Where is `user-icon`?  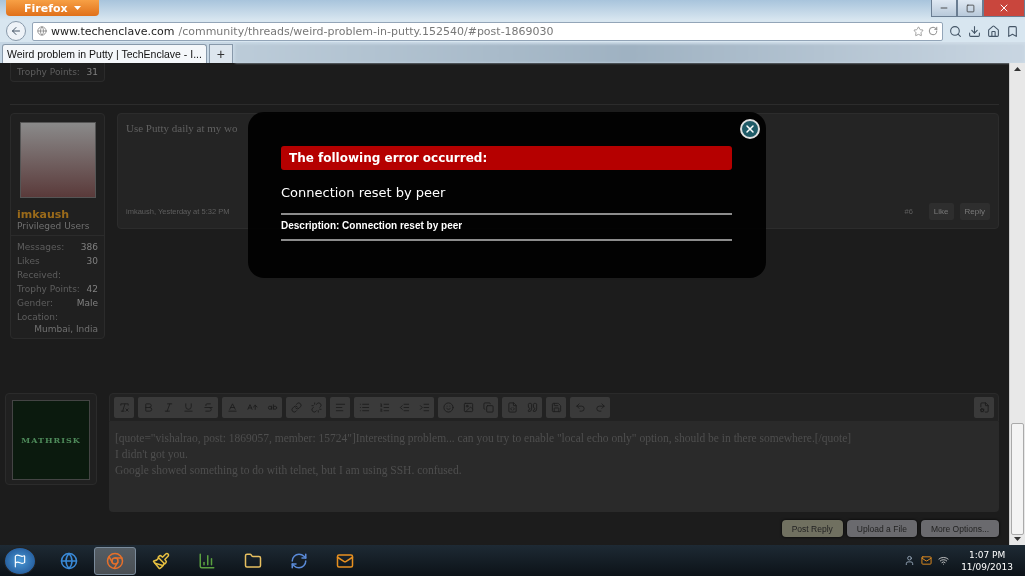 user-icon is located at coordinates (910, 560).